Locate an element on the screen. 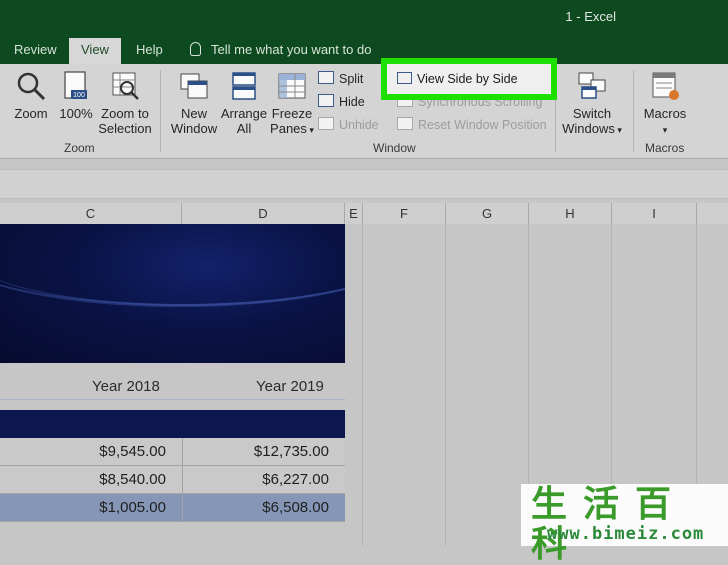 The width and height of the screenshot is (728, 565). unhide-button: Unhide is located at coordinates (348, 125).